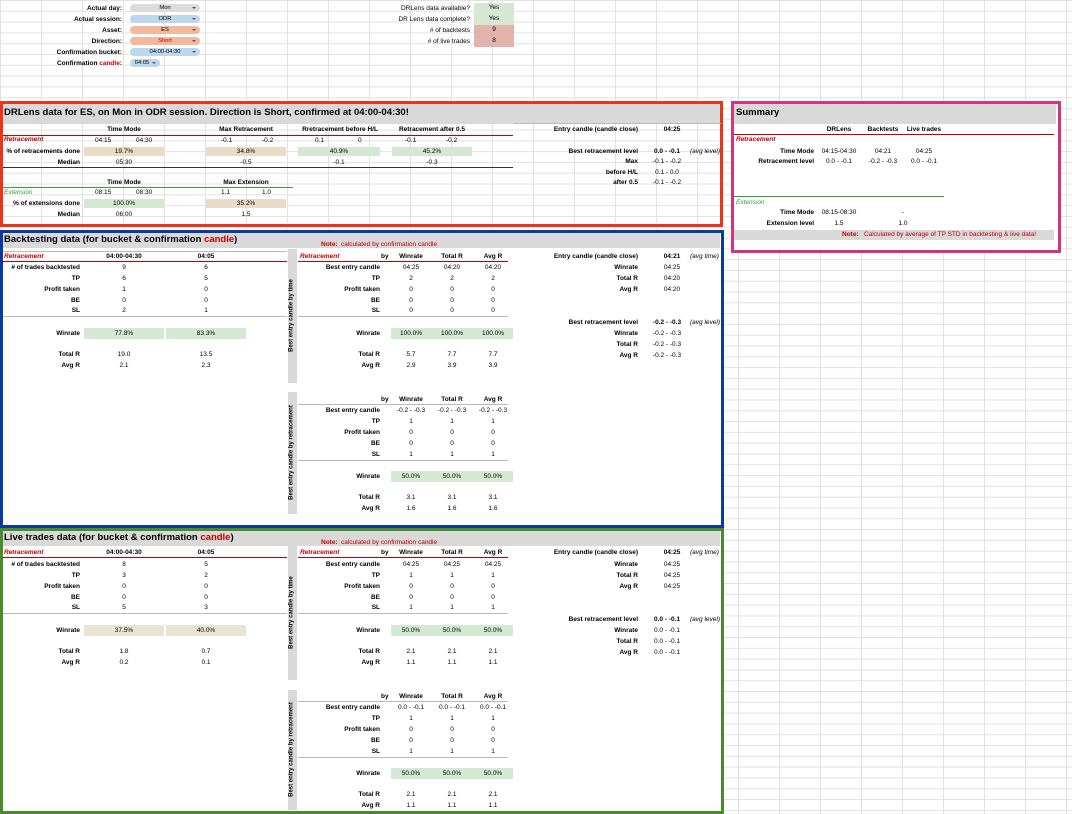 Image resolution: width=1072 pixels, height=814 pixels. What do you see at coordinates (68, 333) in the screenshot?
I see `bt-winrate-label: Winrate` at bounding box center [68, 333].